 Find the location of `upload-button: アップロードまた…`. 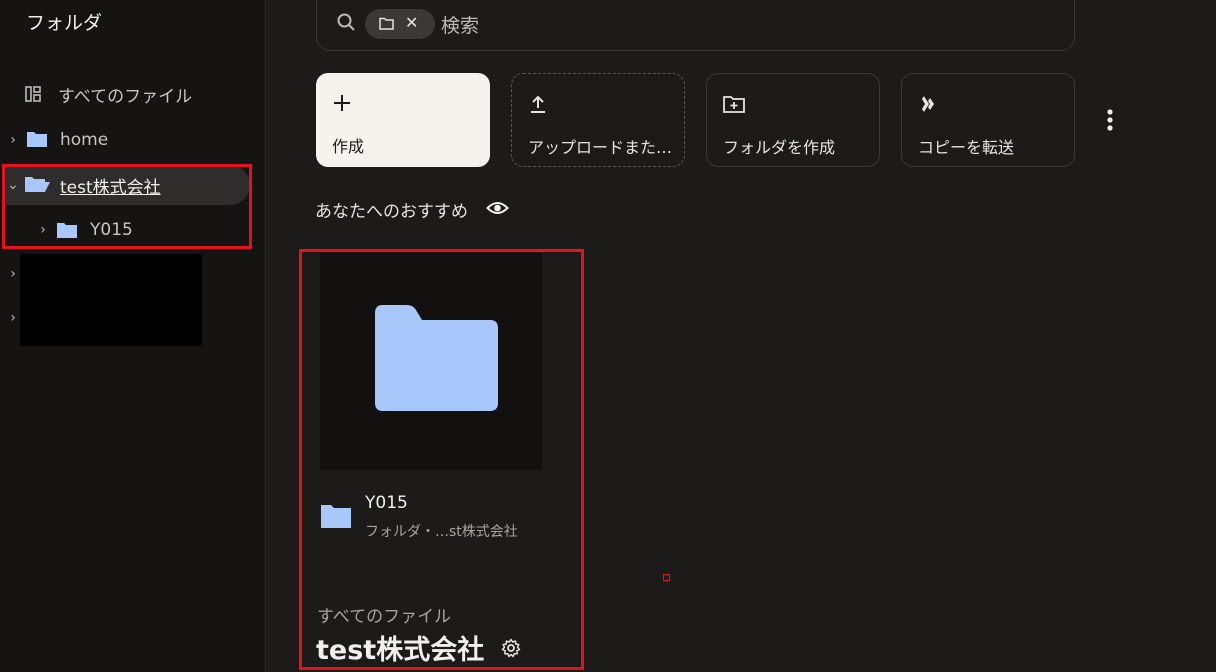

upload-button: アップロードまた… is located at coordinates (598, 120).